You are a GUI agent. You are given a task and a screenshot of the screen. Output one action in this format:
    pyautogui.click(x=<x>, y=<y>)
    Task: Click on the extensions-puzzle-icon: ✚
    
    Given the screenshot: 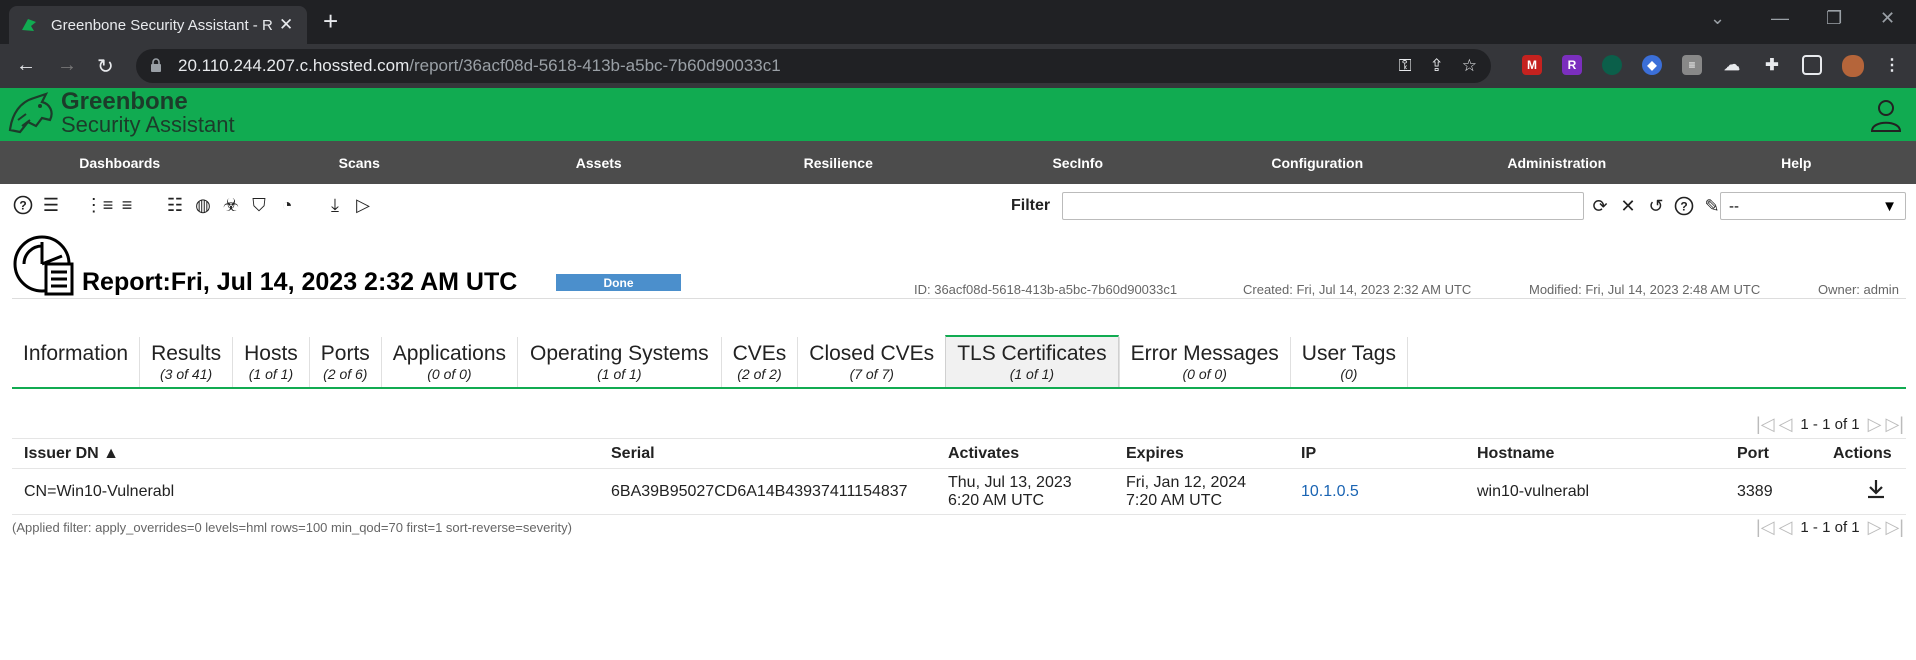 What is the action you would take?
    pyautogui.click(x=1772, y=65)
    